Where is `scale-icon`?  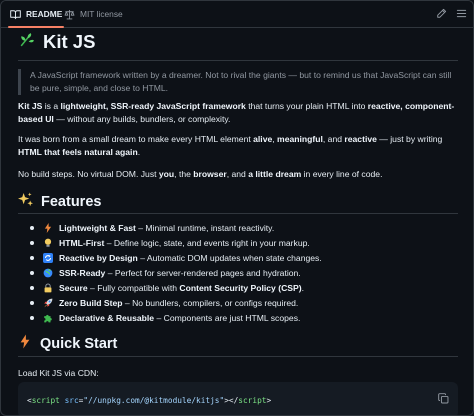
scale-icon is located at coordinates (69, 14).